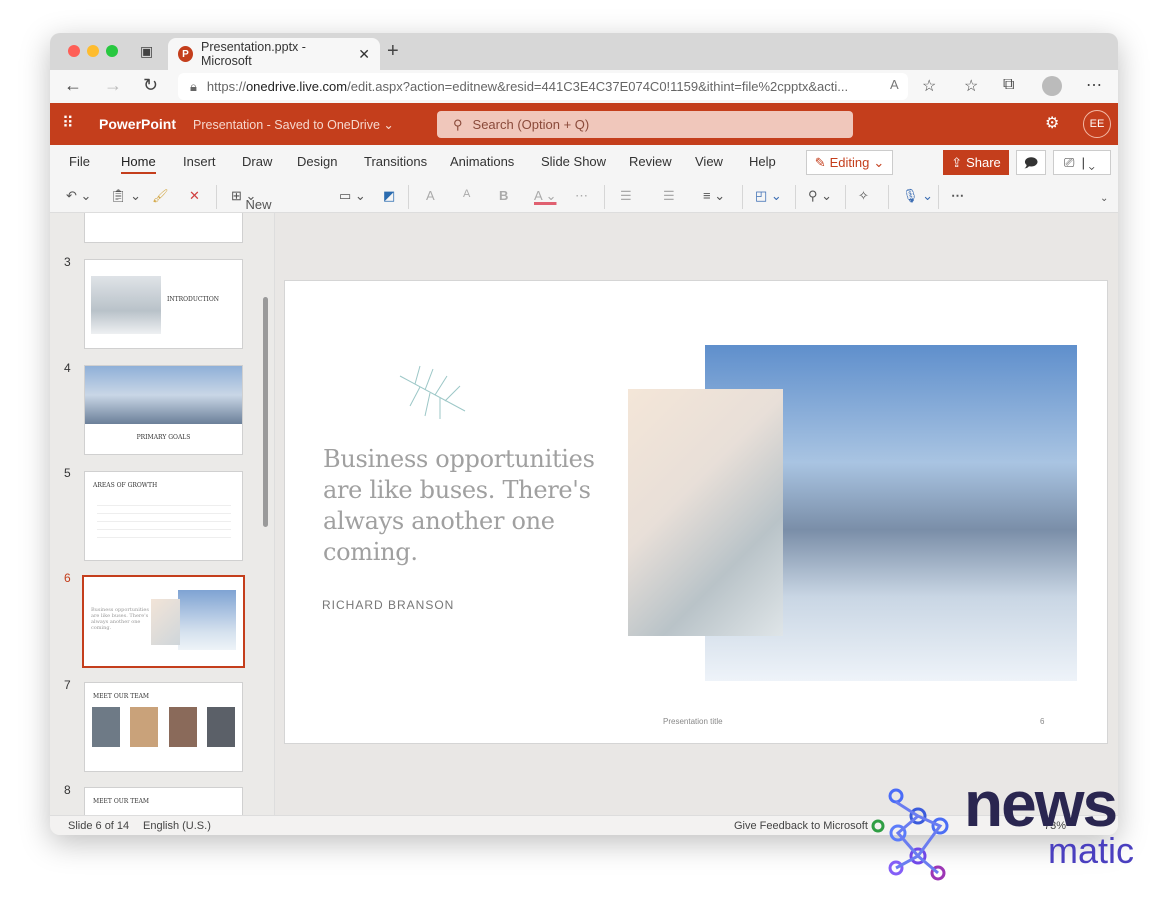 The width and height of the screenshot is (1168, 900). Describe the element at coordinates (352, 196) in the screenshot. I see `layout-icon: ▭ ⌄` at that location.